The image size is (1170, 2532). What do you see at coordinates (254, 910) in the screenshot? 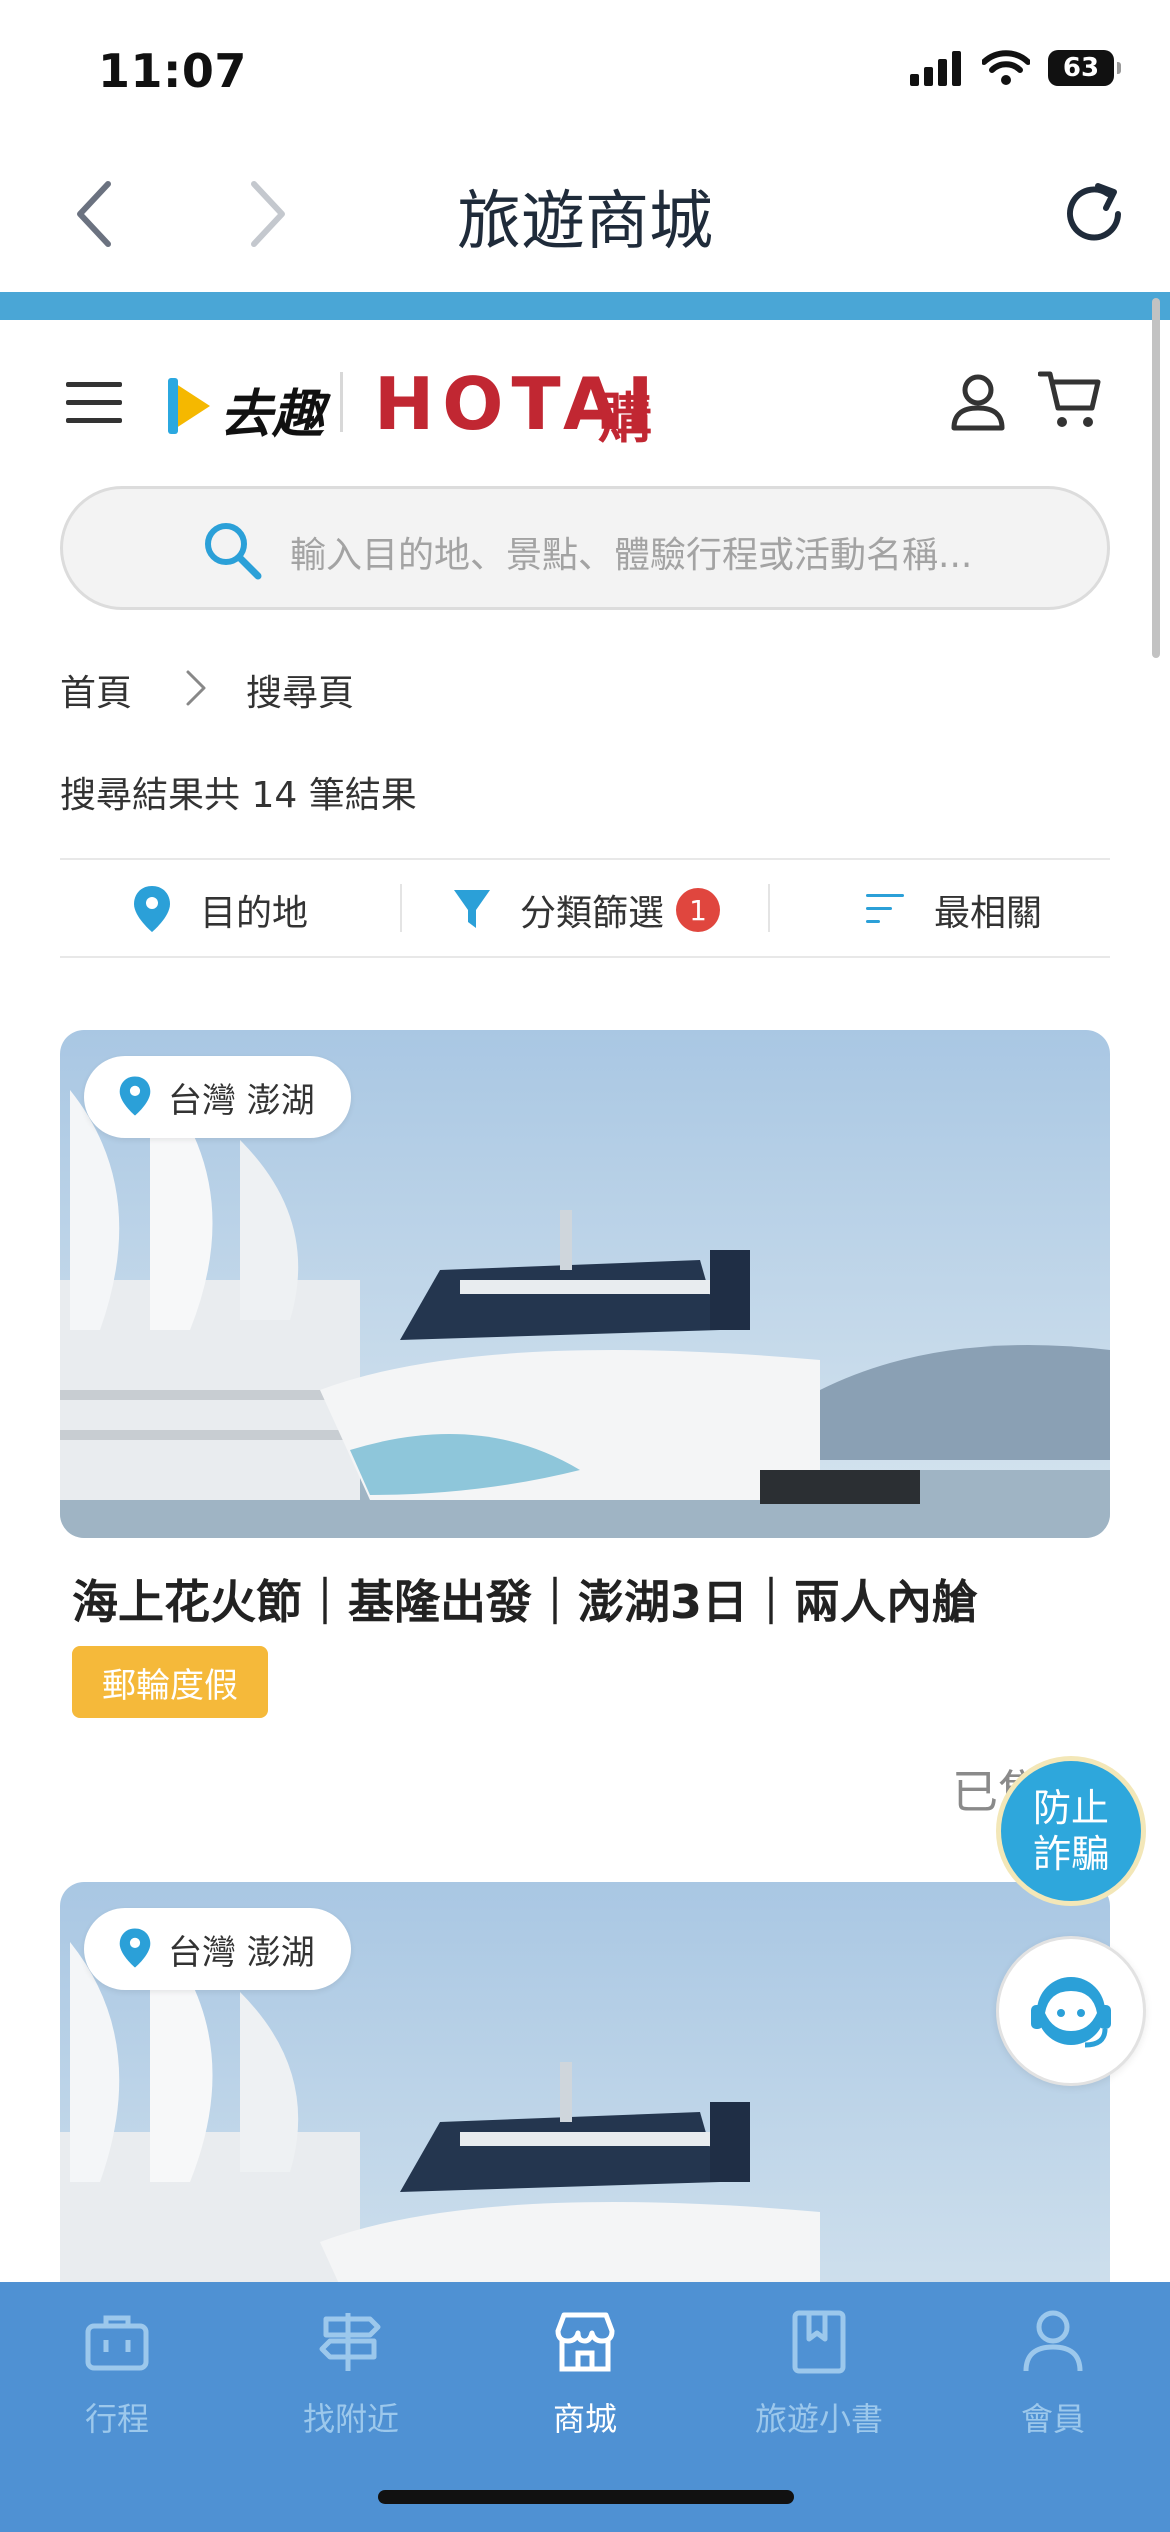
I see `filter-destination: 目的地` at bounding box center [254, 910].